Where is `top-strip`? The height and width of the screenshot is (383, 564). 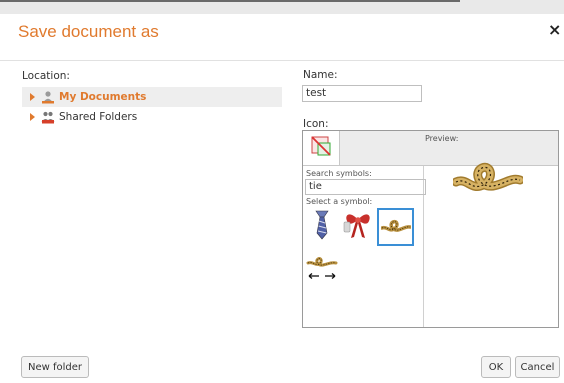 top-strip is located at coordinates (230, 1).